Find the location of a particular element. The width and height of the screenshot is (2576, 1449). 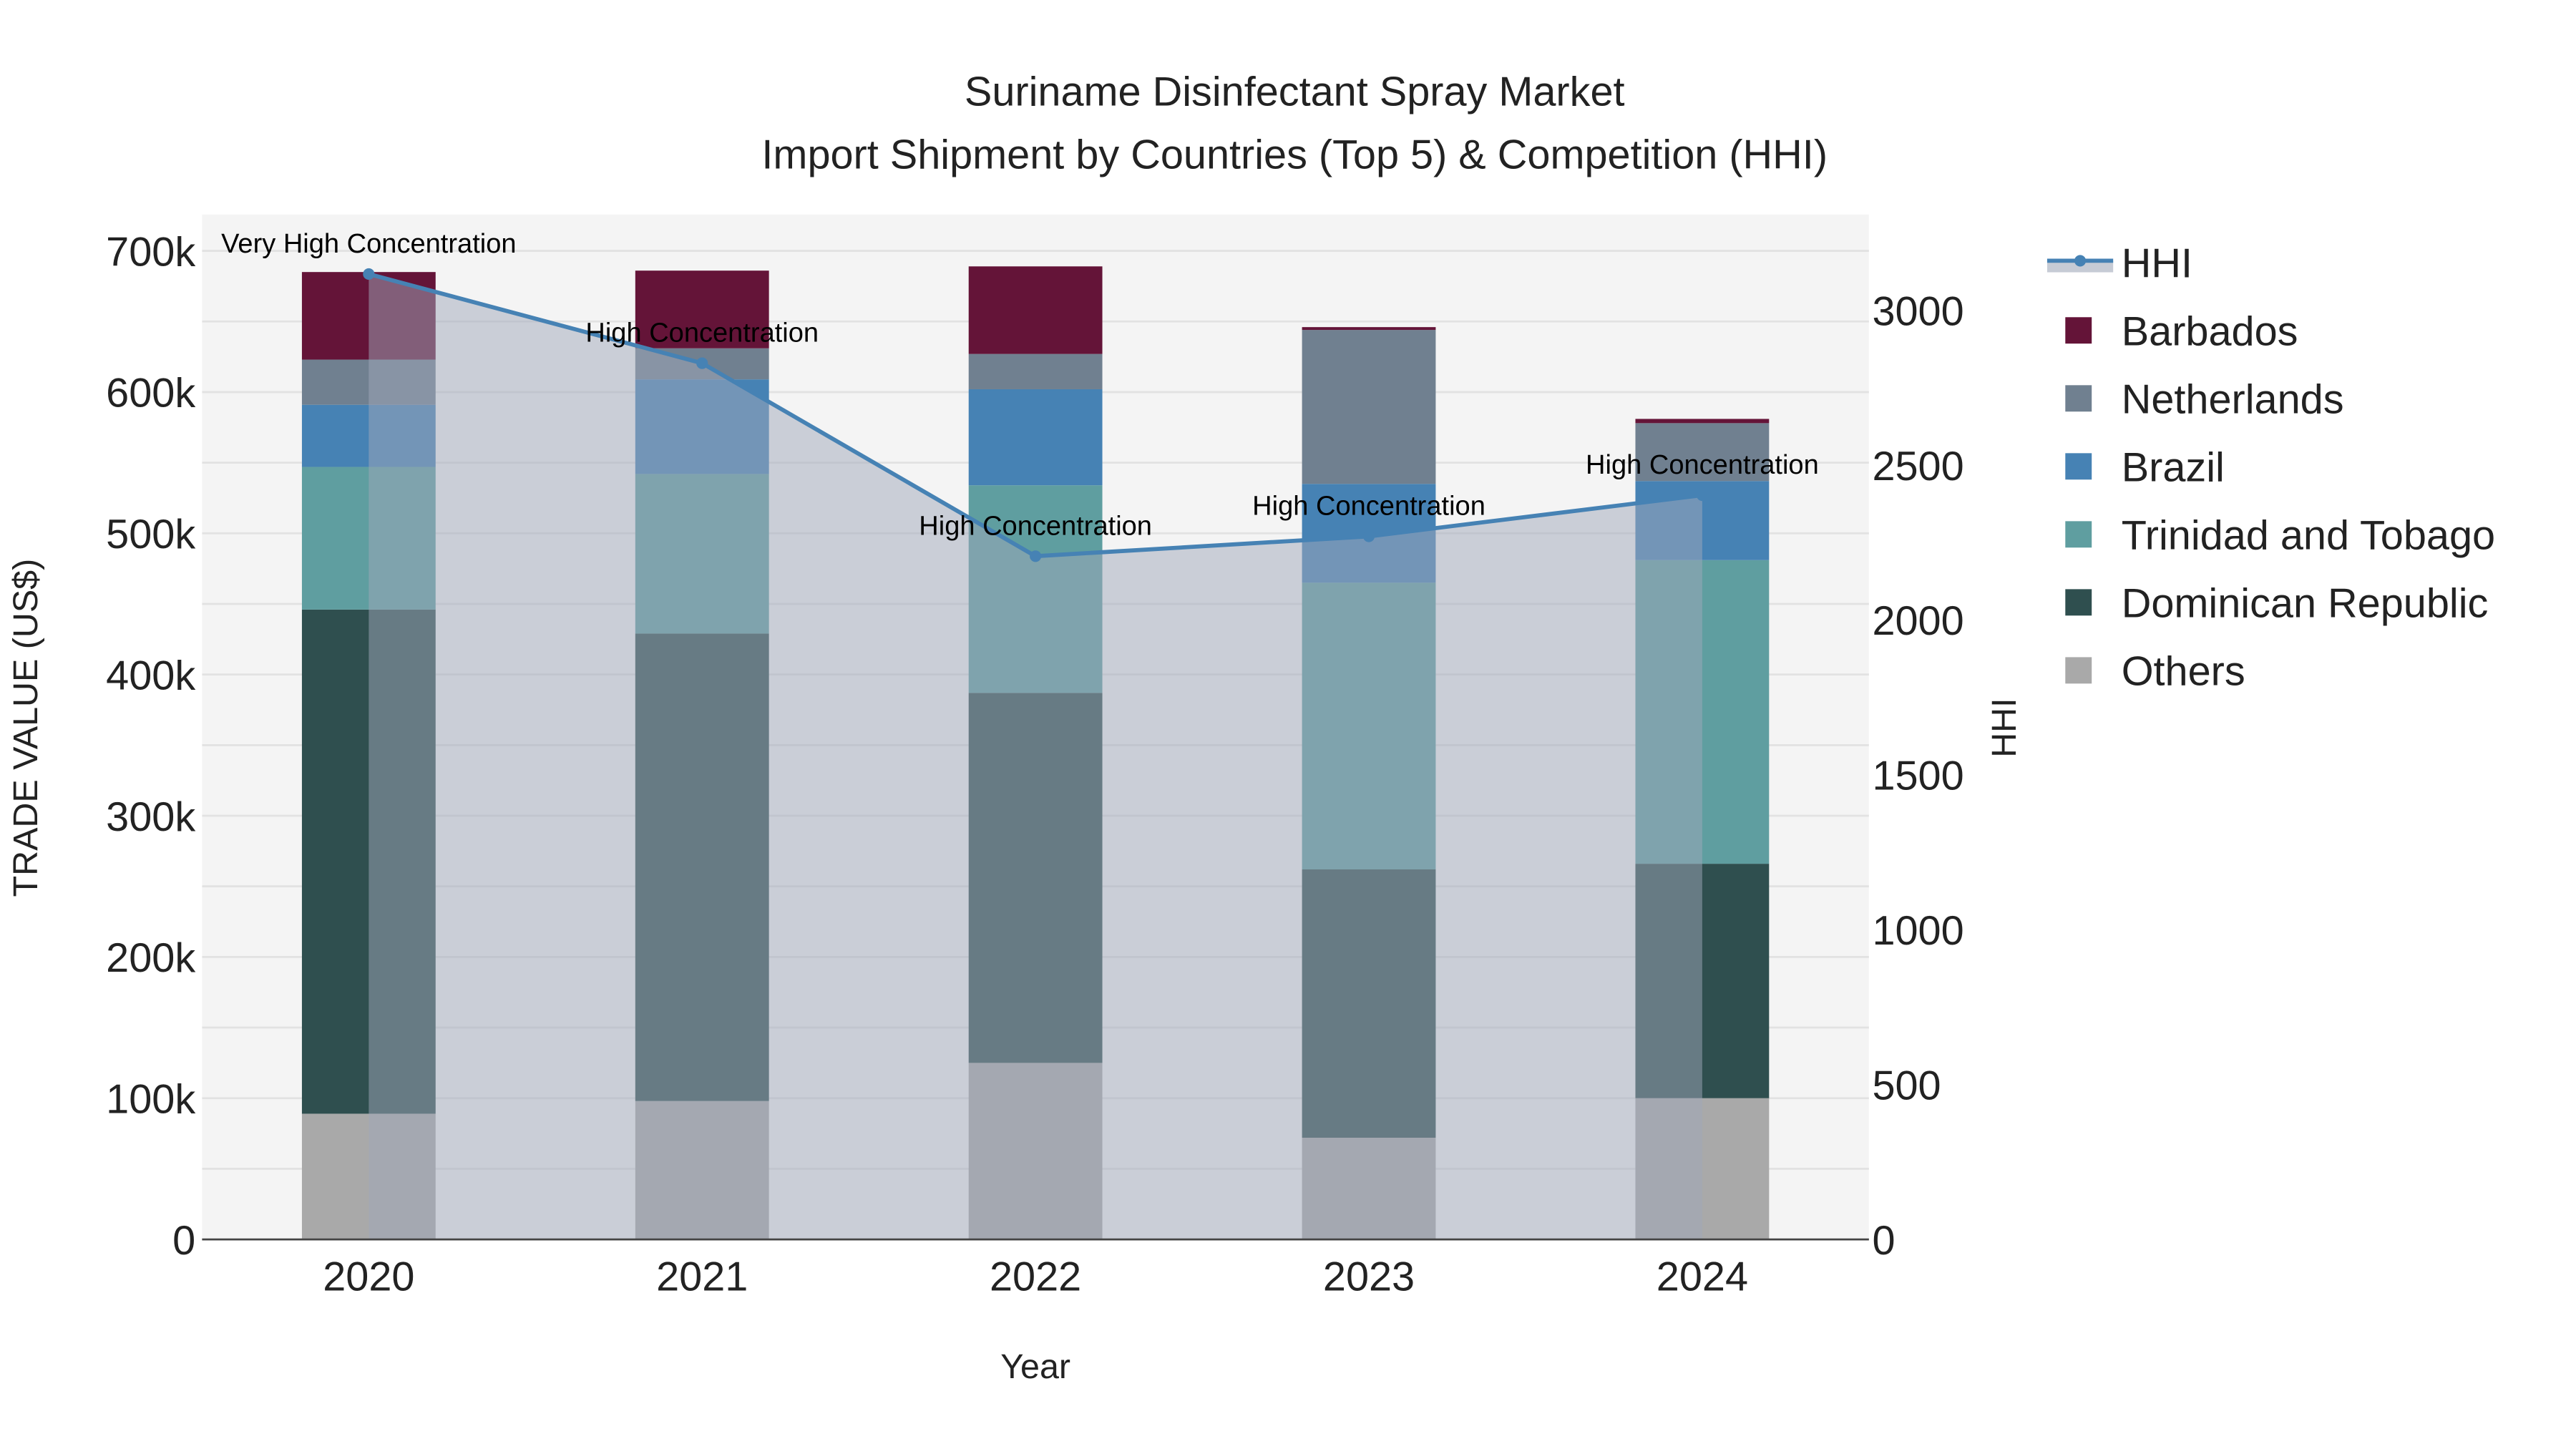

y2-axis-label: HHI is located at coordinates (2004, 727).